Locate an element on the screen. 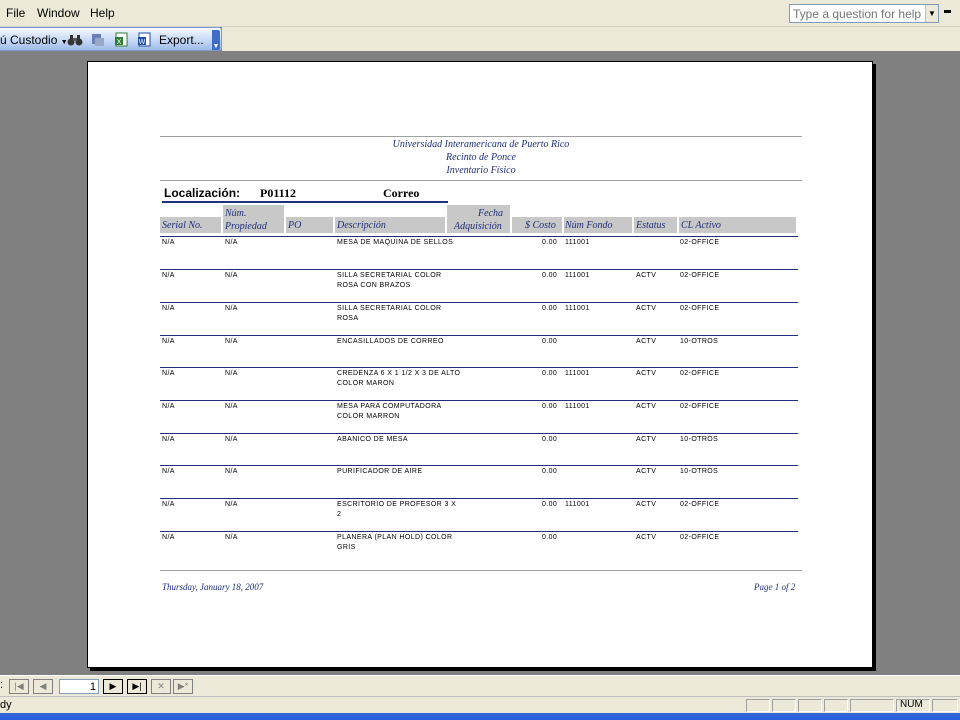 The width and height of the screenshot is (960, 720). header-top-rule is located at coordinates (481, 136).